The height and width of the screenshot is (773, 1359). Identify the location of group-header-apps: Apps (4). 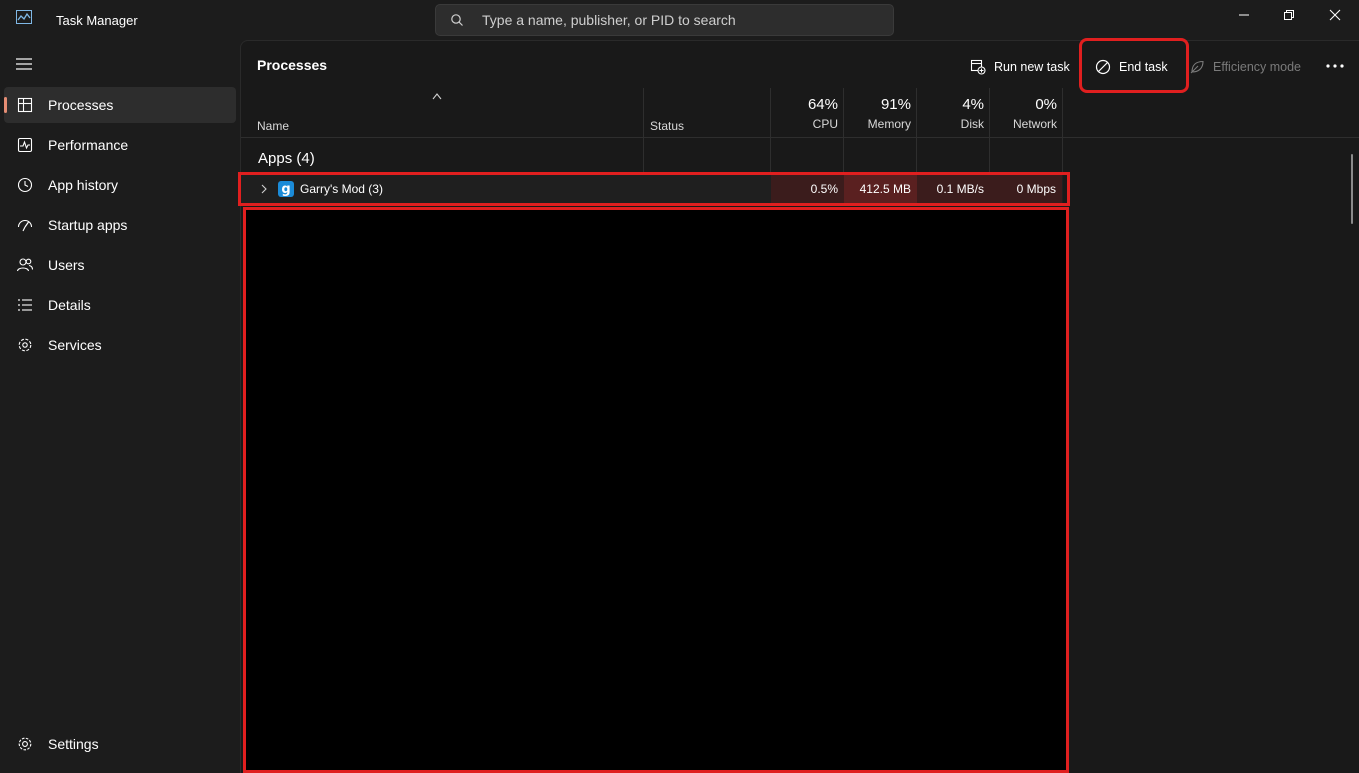
(286, 158).